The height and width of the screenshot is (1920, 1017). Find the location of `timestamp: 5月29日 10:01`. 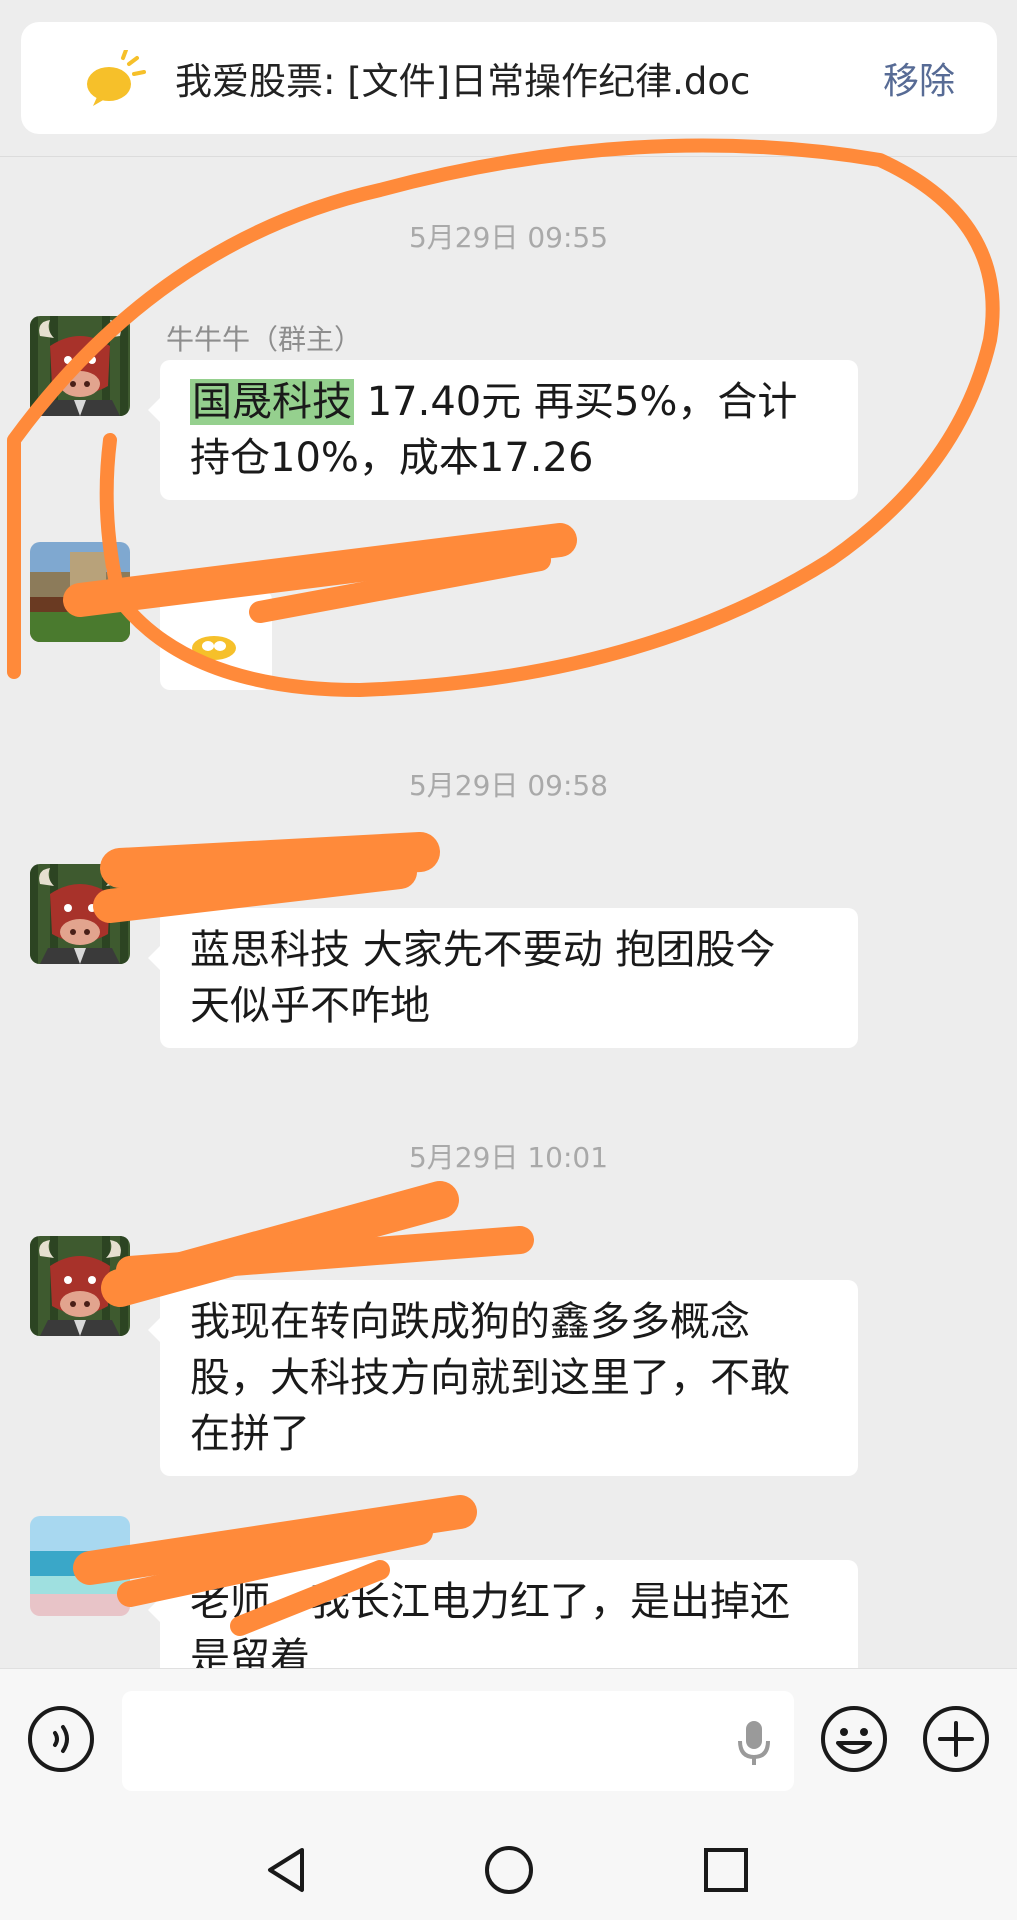

timestamp: 5月29日 10:01 is located at coordinates (508, 1157).